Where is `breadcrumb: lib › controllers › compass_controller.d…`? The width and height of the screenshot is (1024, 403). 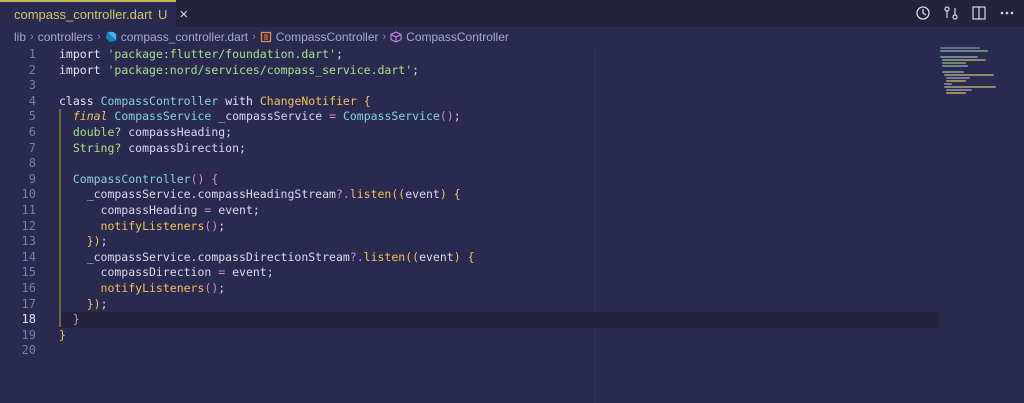
breadcrumb: lib › controllers › compass_controller.d… is located at coordinates (512, 37).